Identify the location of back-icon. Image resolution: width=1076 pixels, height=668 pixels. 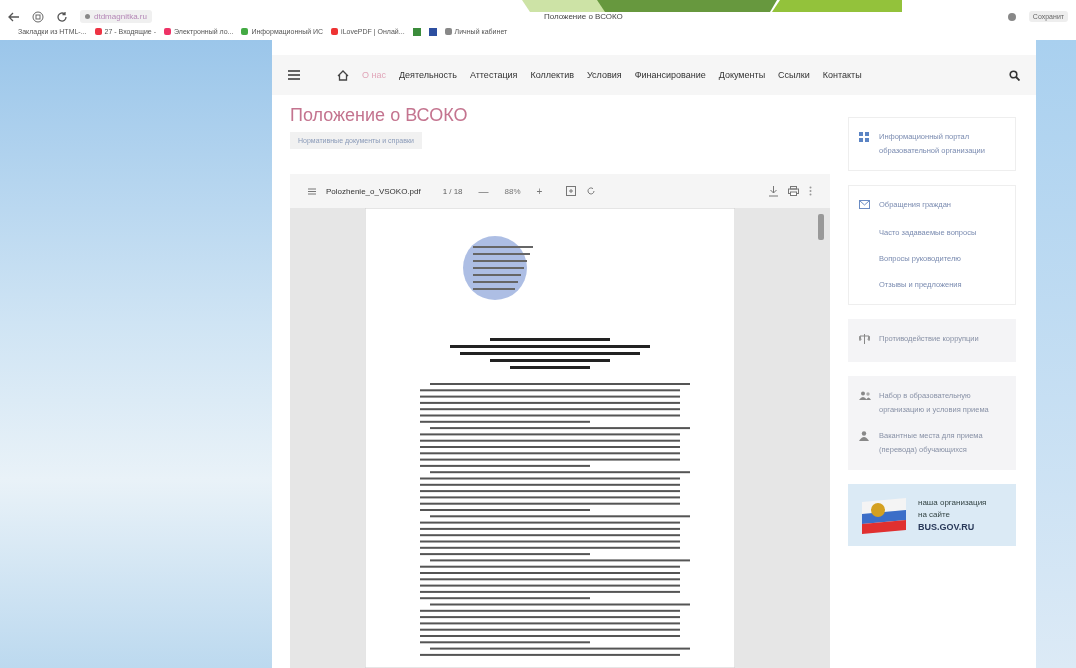
(14, 16).